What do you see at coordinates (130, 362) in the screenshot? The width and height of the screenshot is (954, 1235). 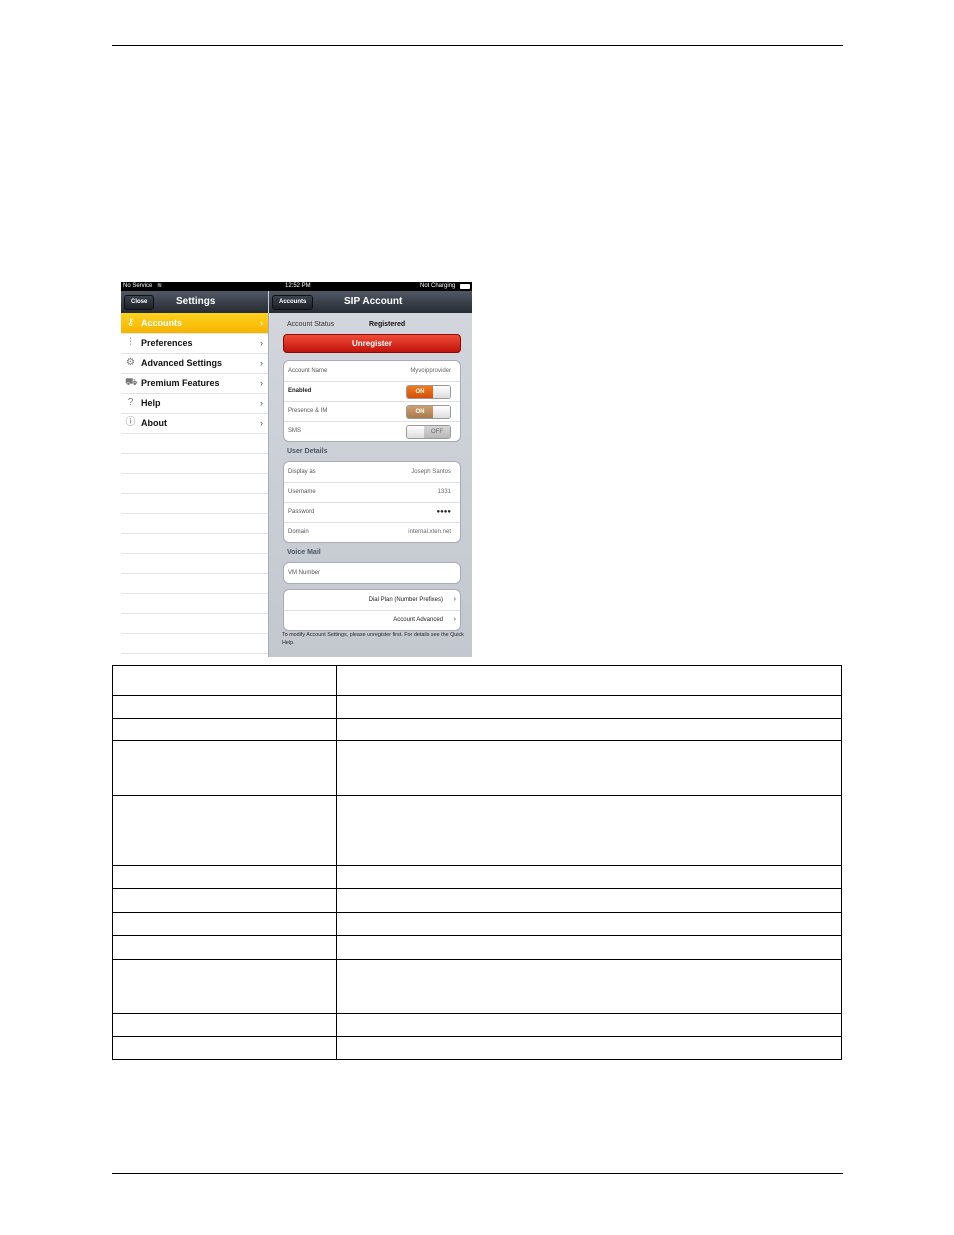 I see `gears-icon: ⚙` at bounding box center [130, 362].